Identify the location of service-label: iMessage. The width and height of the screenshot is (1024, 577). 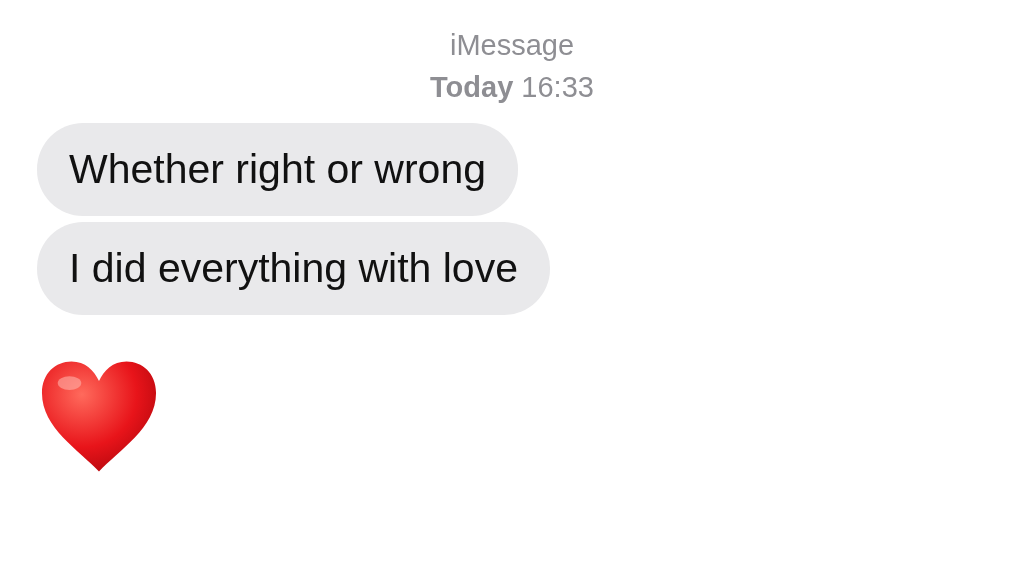
(512, 45).